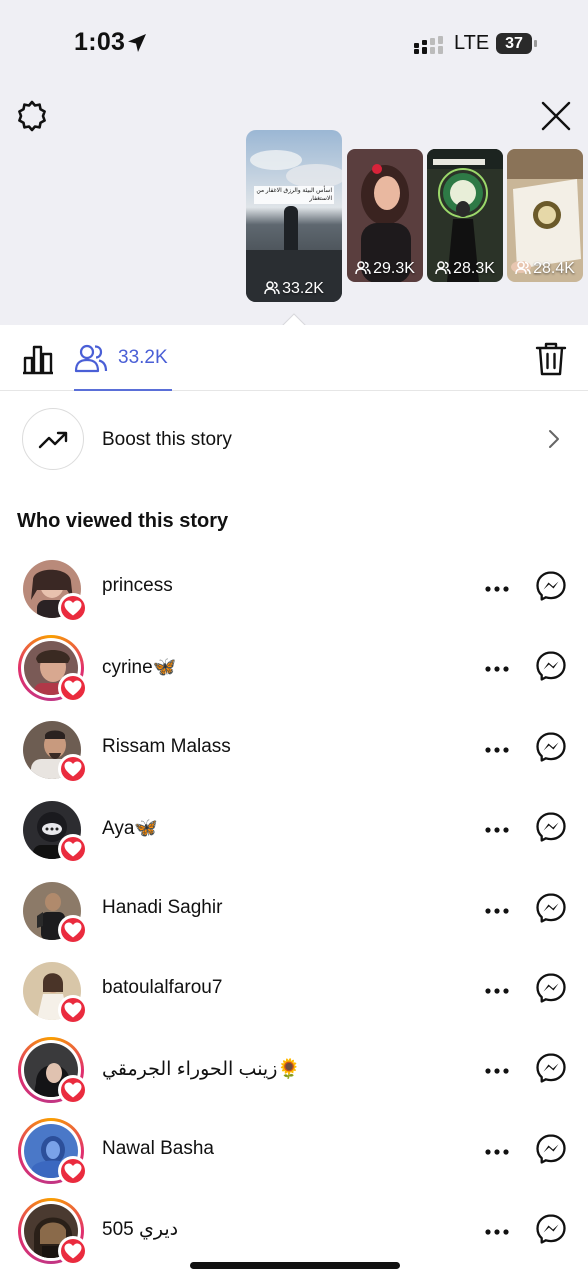 The width and height of the screenshot is (588, 1280). I want to click on viewer-name: Nawal Basha, so click(158, 1149).